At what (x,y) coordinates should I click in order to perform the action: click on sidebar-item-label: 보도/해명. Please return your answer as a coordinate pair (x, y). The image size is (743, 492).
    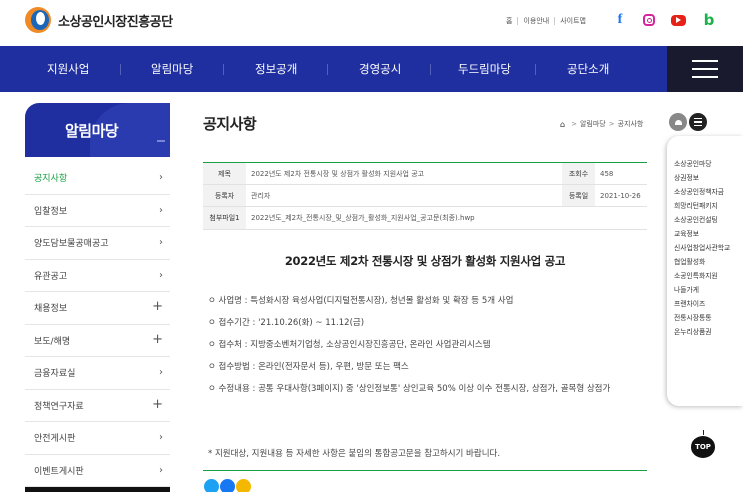
    Looking at the image, I should click on (52, 341).